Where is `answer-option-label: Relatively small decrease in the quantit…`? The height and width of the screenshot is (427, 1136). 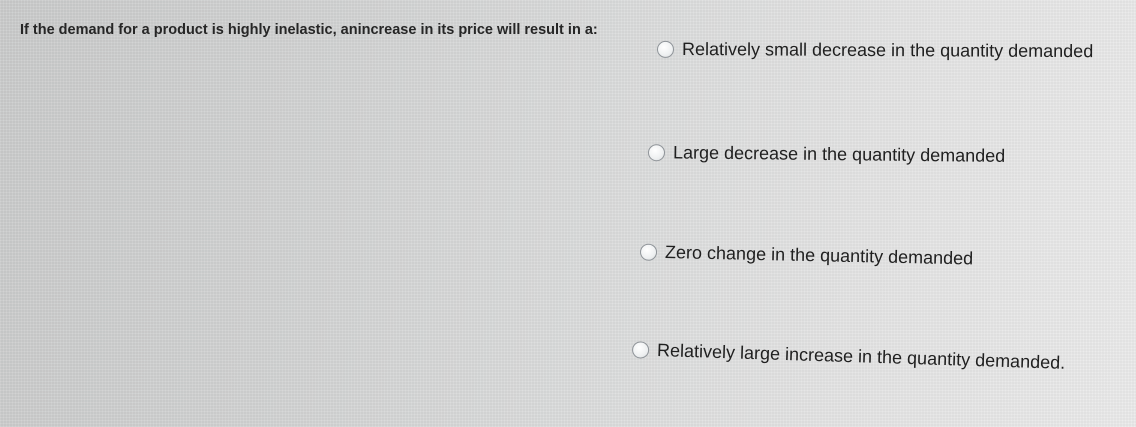
answer-option-label: Relatively small decrease in the quantit… is located at coordinates (887, 50).